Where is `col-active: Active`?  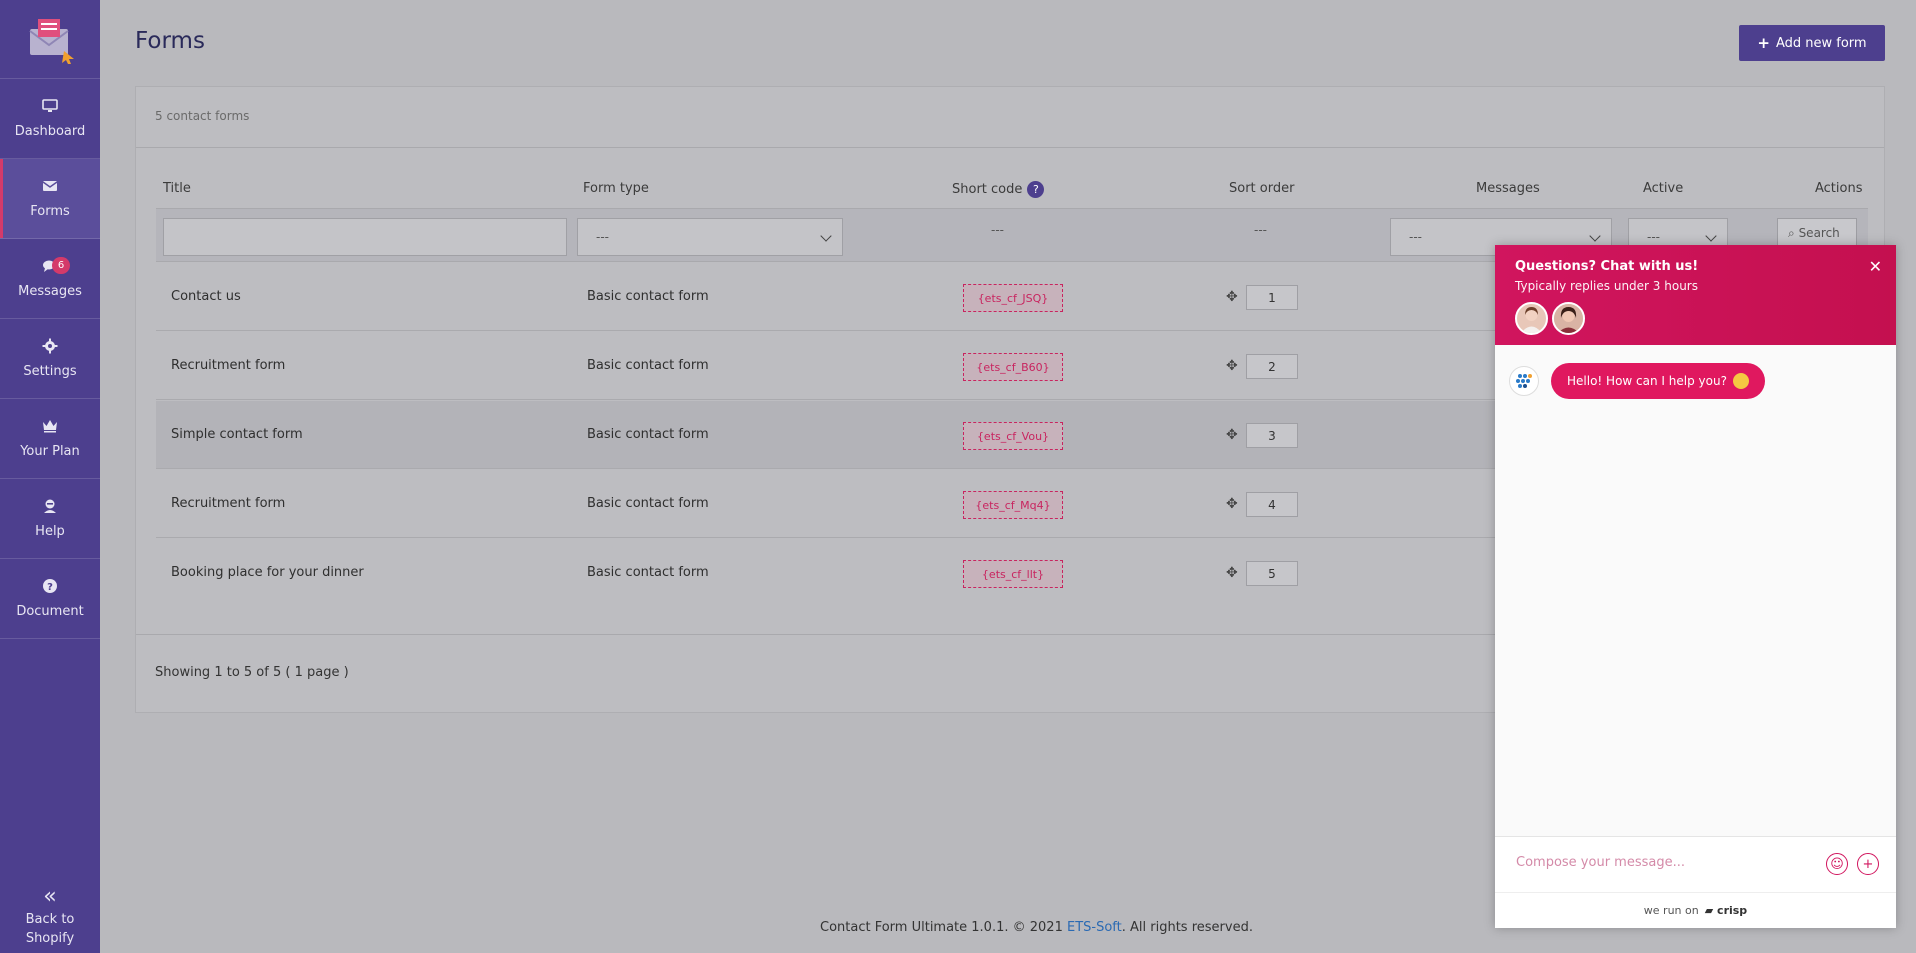
col-active: Active is located at coordinates (1663, 188).